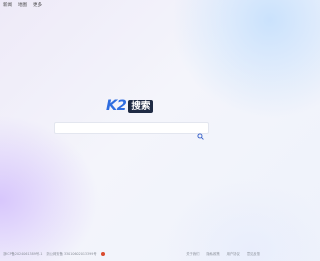 The image size is (320, 261). I want to click on site-logo: K2 搜索, so click(130, 106).